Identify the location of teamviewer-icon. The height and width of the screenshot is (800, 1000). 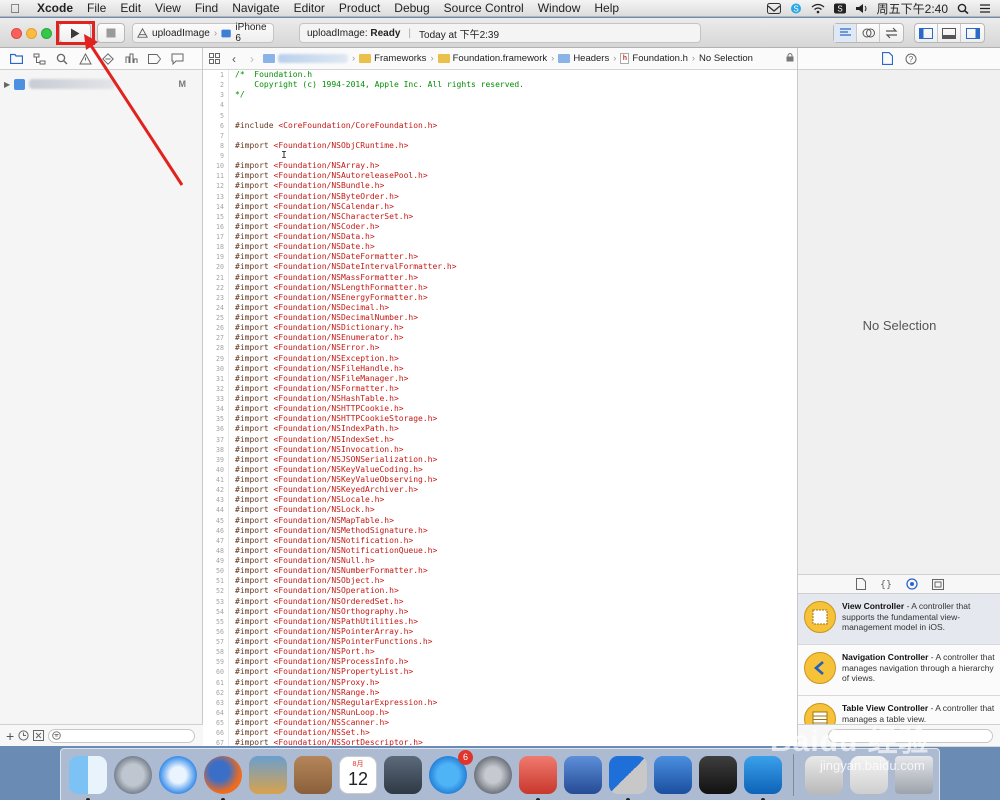
(763, 777).